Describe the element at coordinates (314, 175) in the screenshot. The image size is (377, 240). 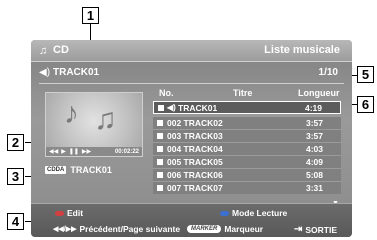
I see `track-duration: 5:08` at that location.